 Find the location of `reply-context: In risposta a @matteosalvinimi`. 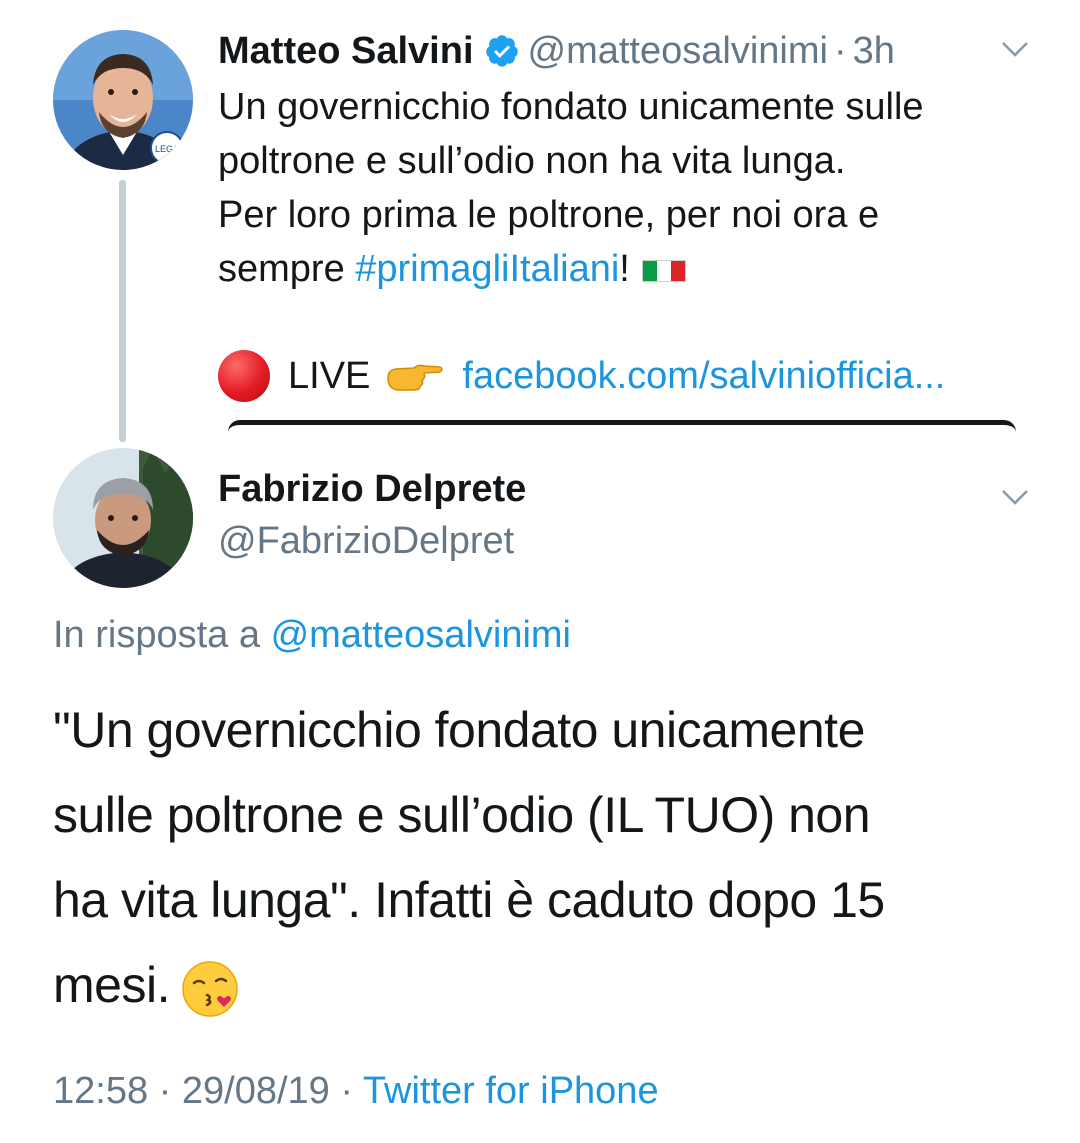

reply-context: In risposta a @matteosalvinimi is located at coordinates (312, 635).